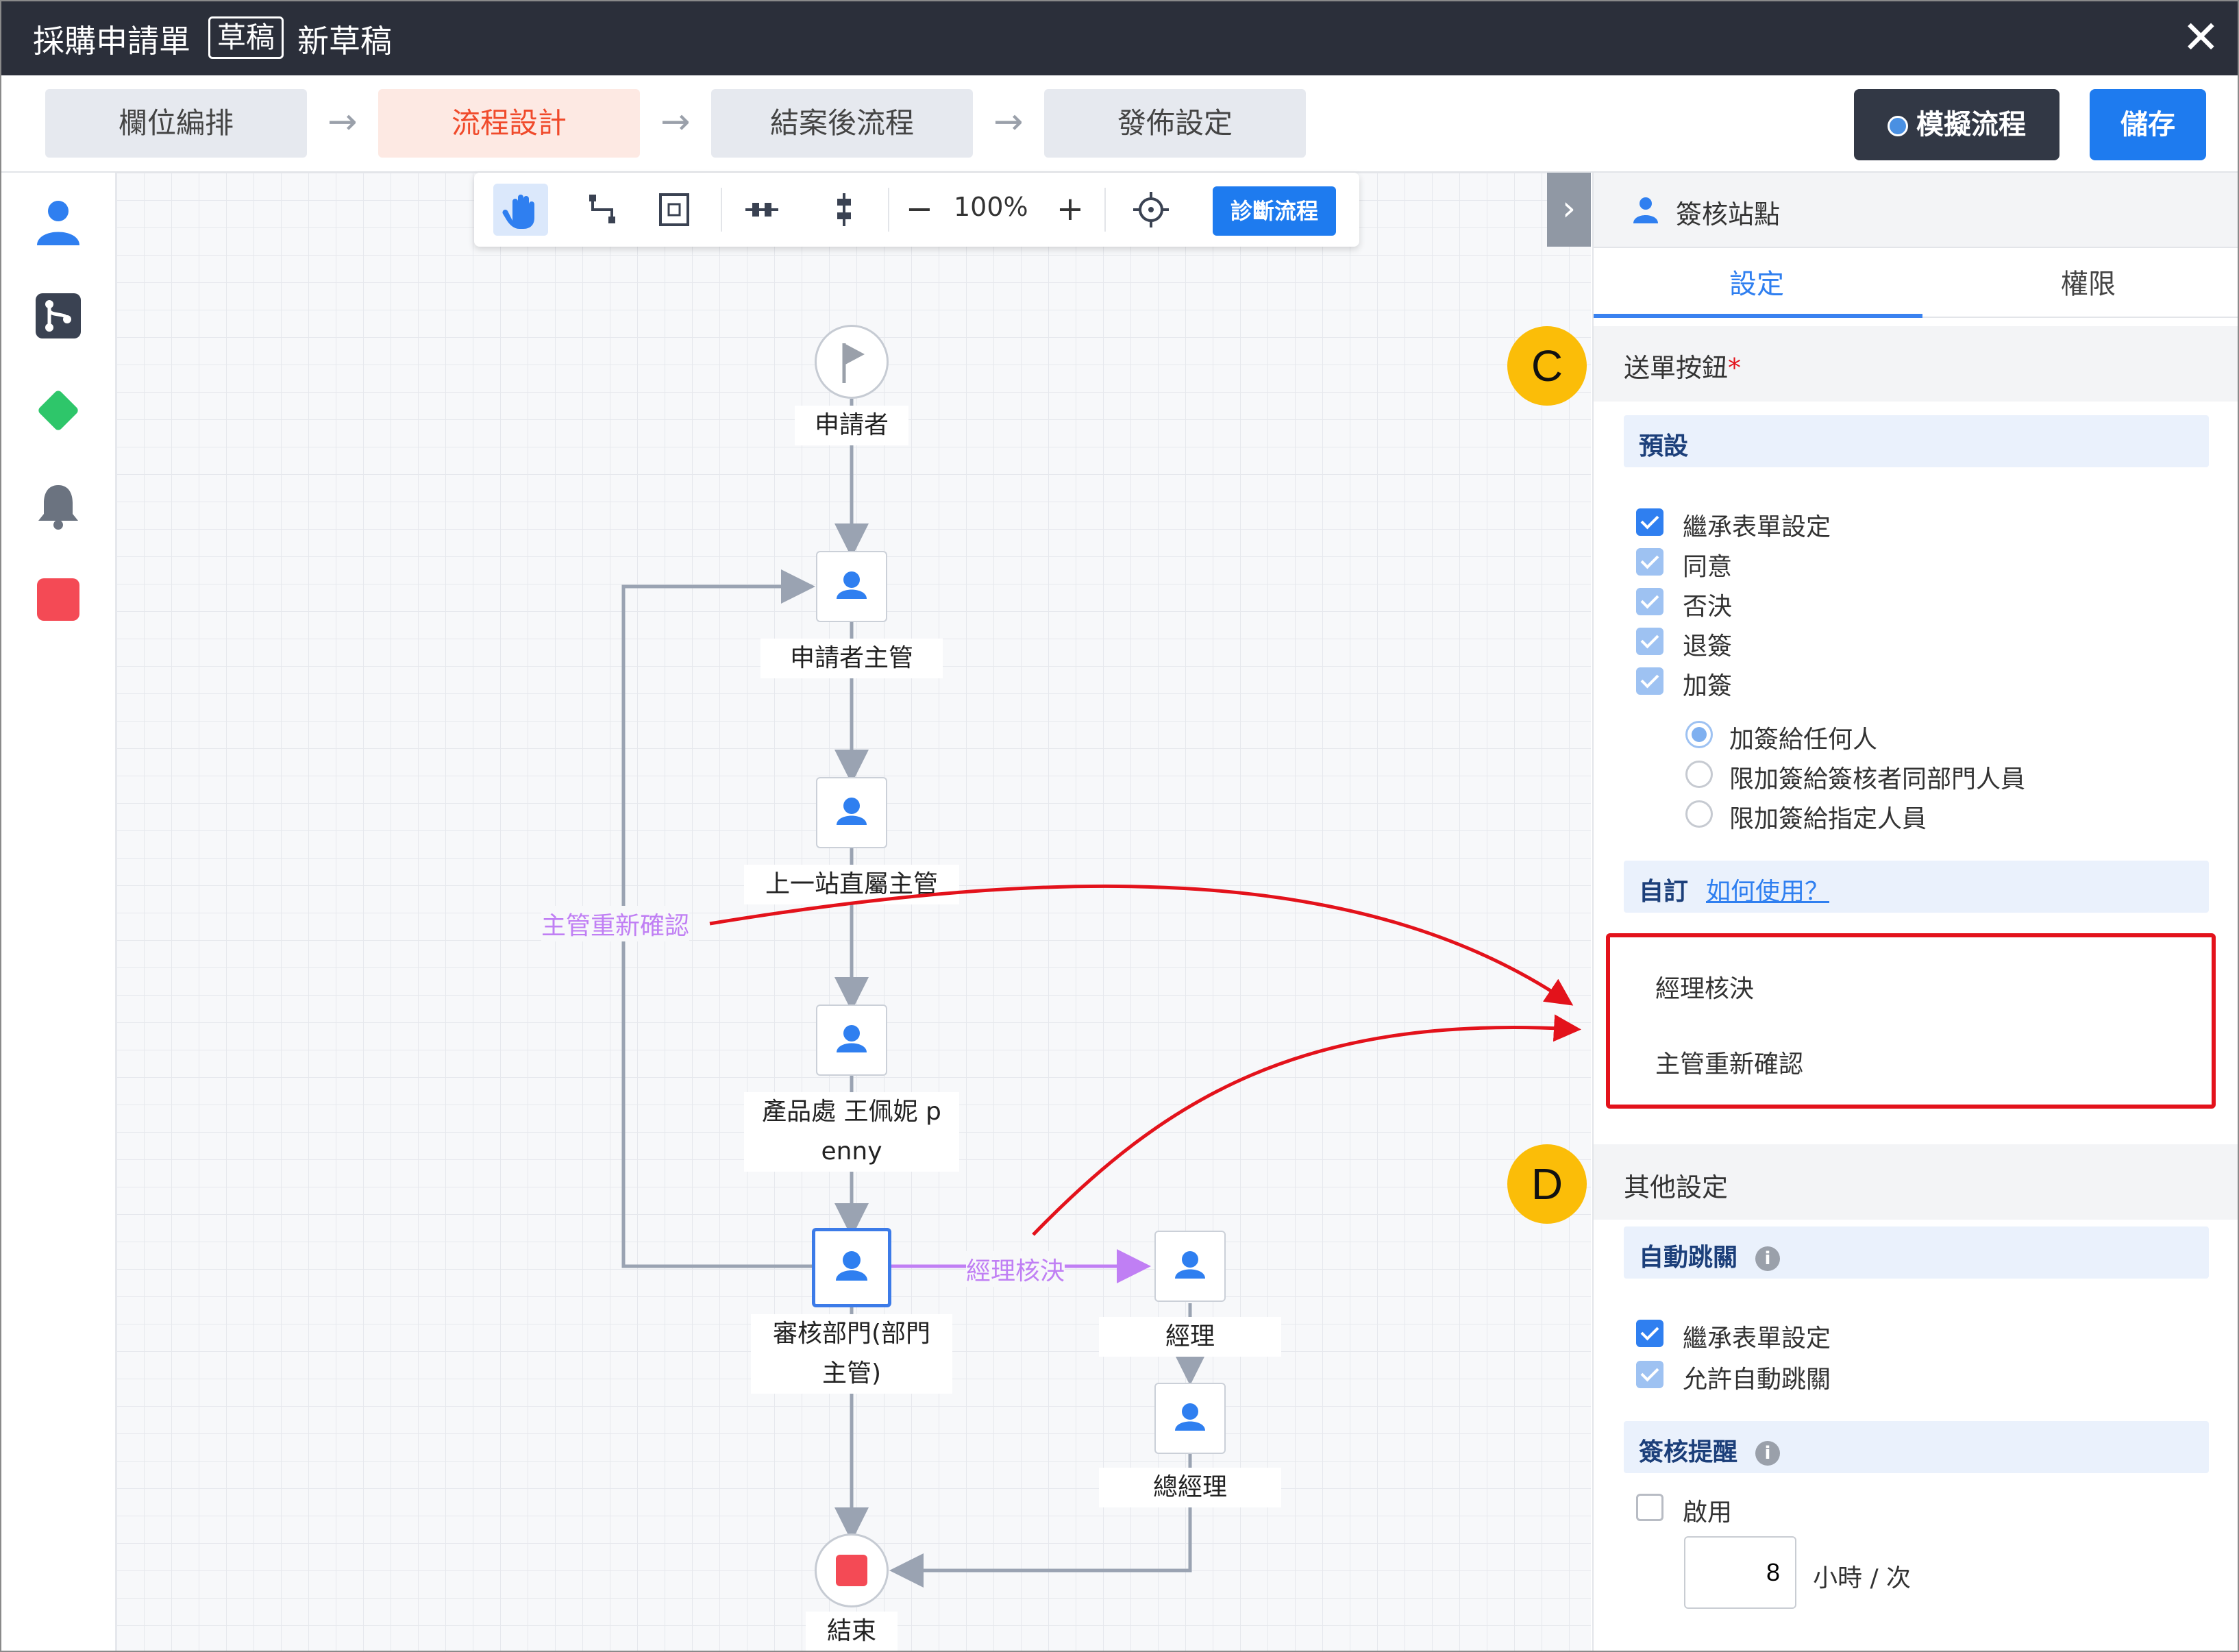 Image resolution: width=2239 pixels, height=1652 pixels. I want to click on start-node, so click(852, 362).